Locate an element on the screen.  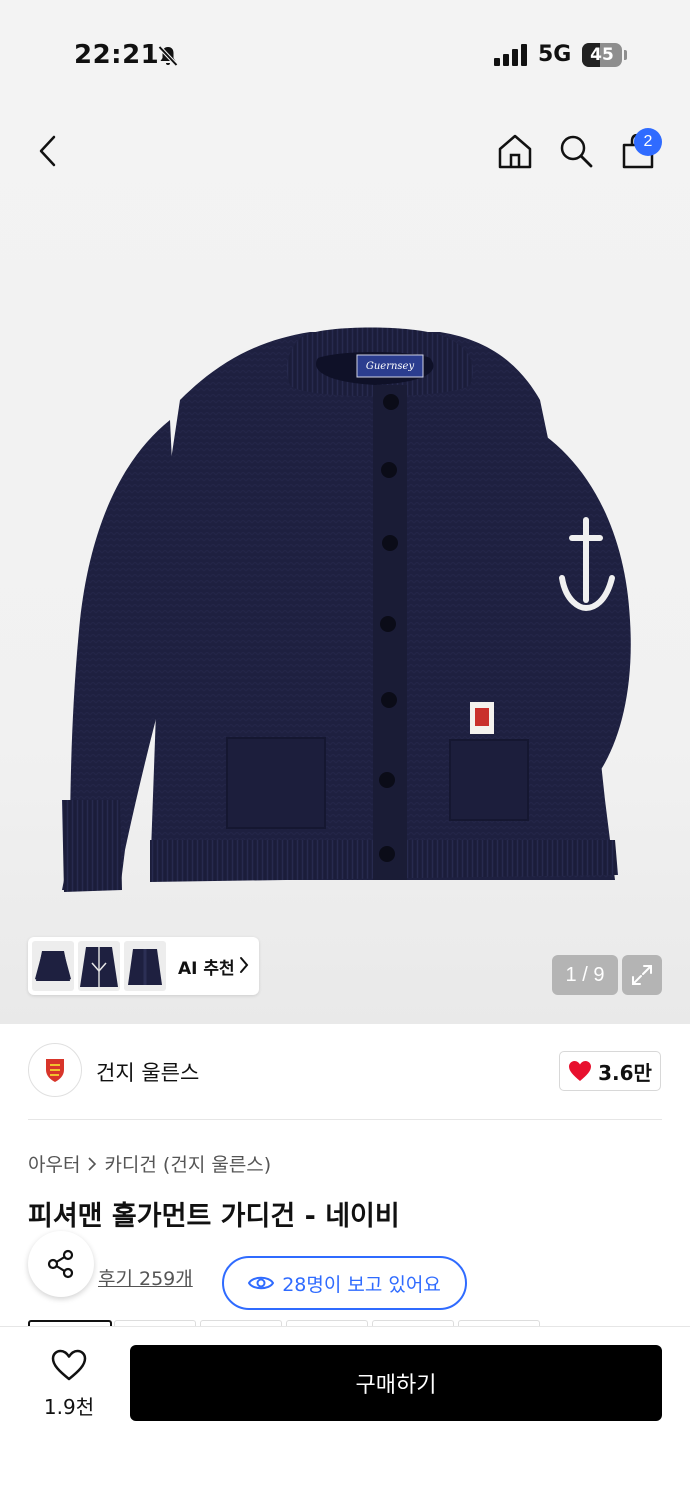
brand-like-count: 3.6만 is located at coordinates (625, 1072).